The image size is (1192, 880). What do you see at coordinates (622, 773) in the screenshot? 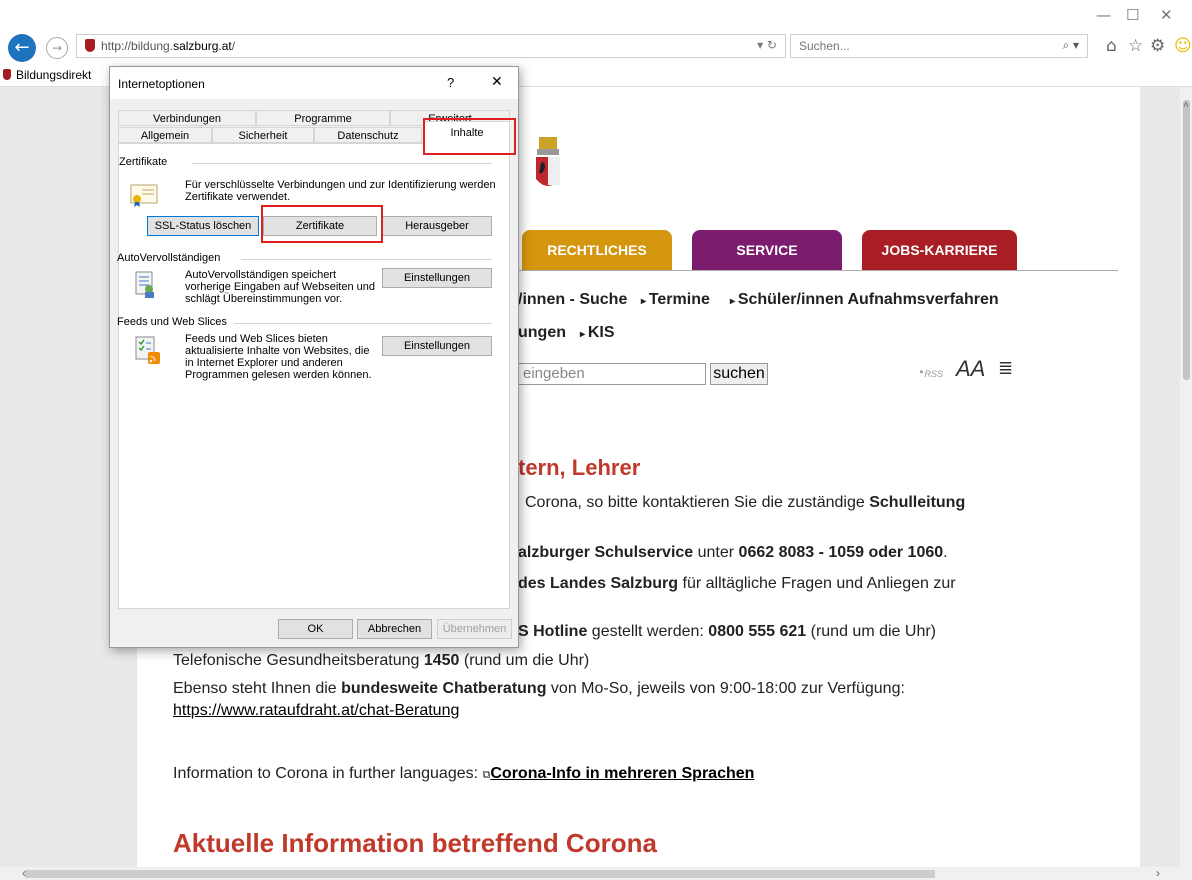
I see `corona-info-link: Corona-Info in mehreren Sprachen` at bounding box center [622, 773].